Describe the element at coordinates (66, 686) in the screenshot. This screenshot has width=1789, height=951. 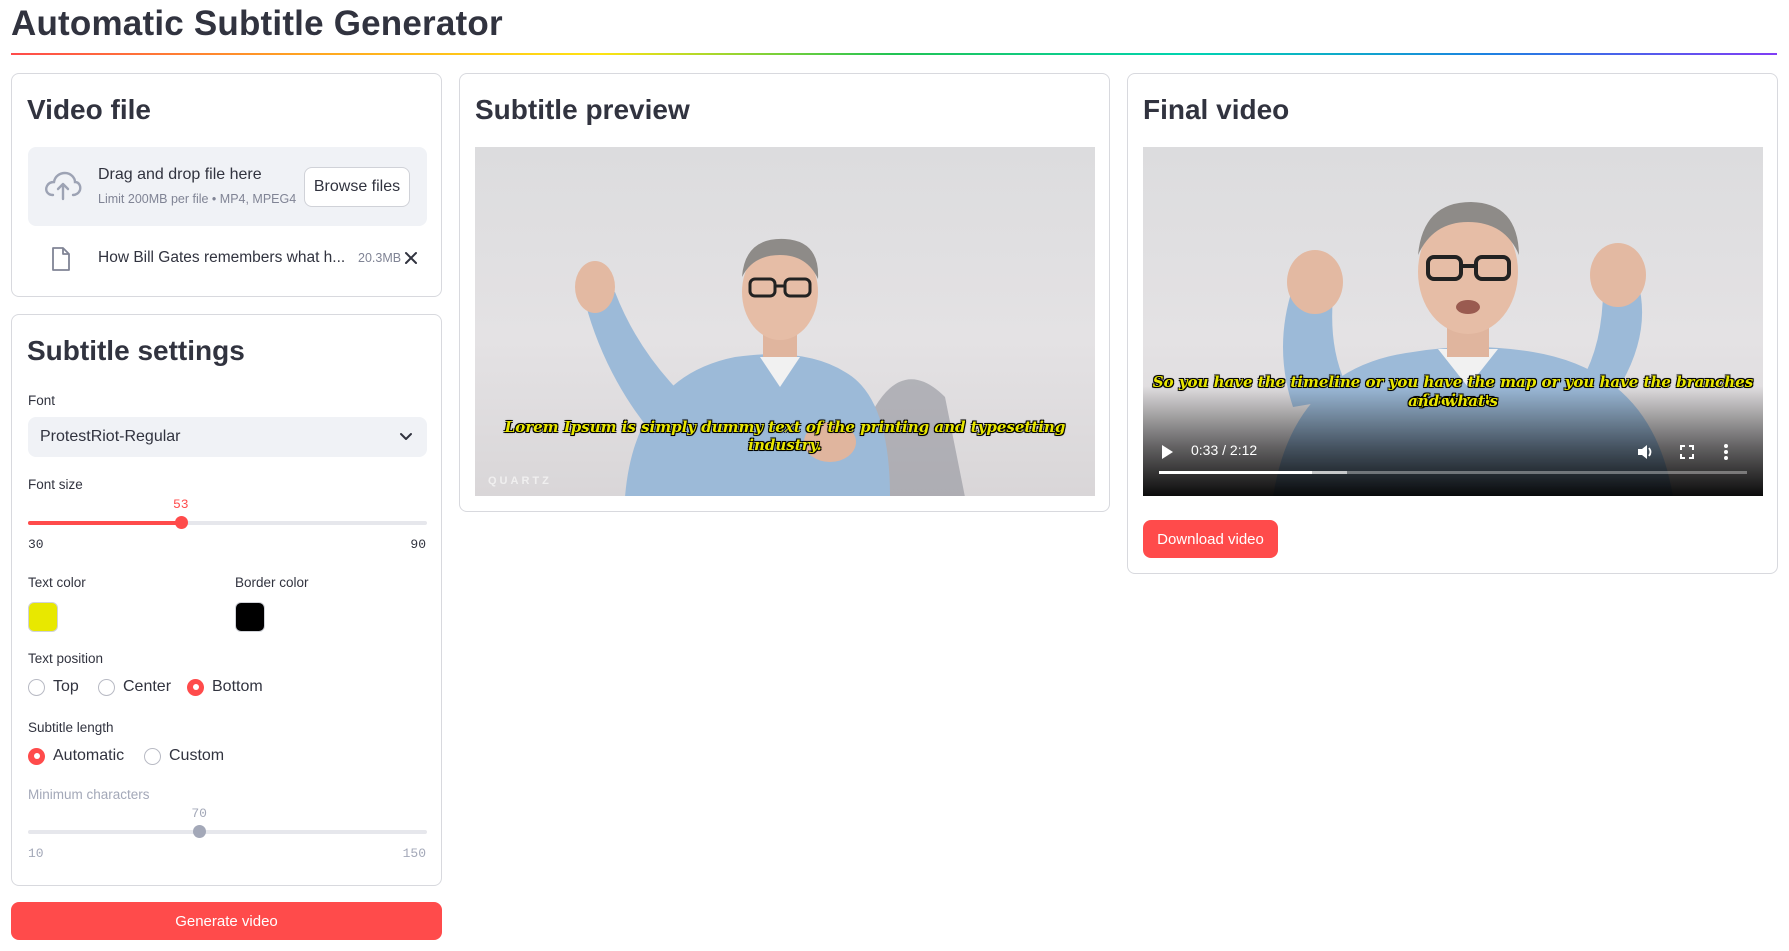
I see `radio-label: Top` at that location.